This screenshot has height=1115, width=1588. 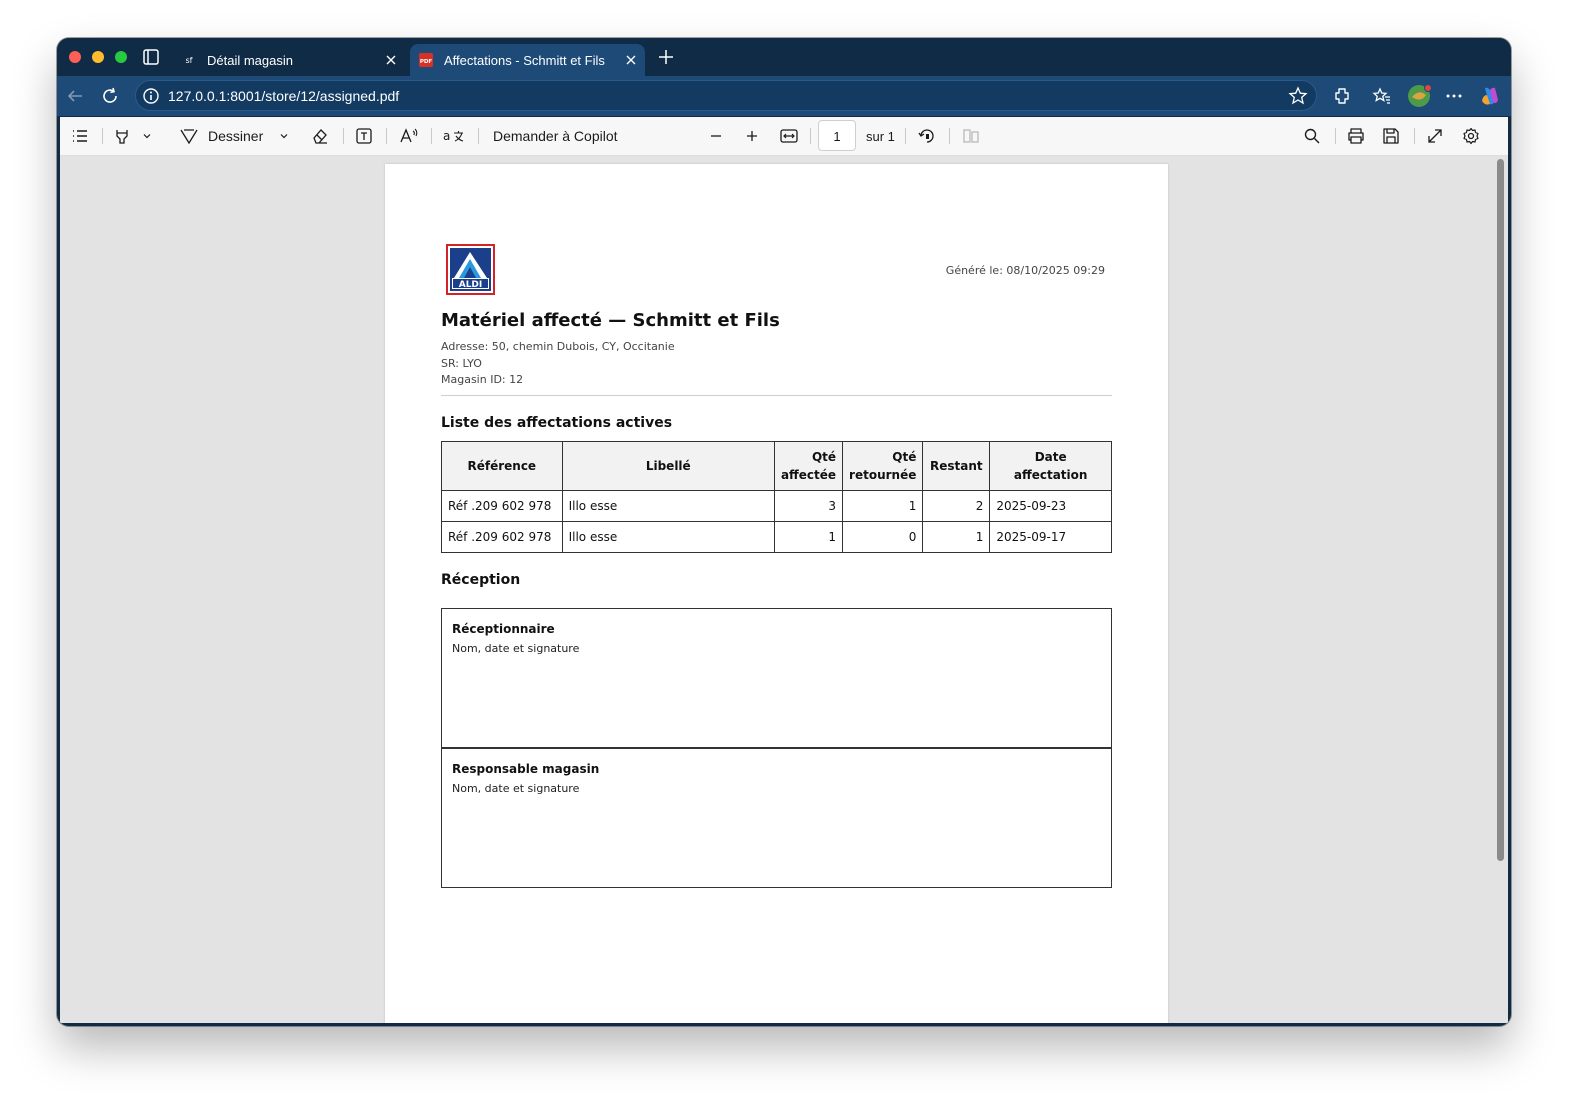 What do you see at coordinates (557, 423) in the screenshot?
I see `section-title-assignments: Liste des affectations actives` at bounding box center [557, 423].